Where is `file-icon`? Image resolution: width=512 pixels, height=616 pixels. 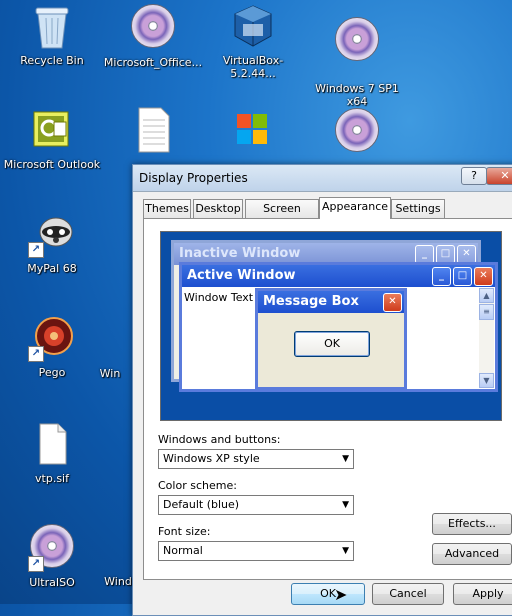 file-icon is located at coordinates (52, 444).